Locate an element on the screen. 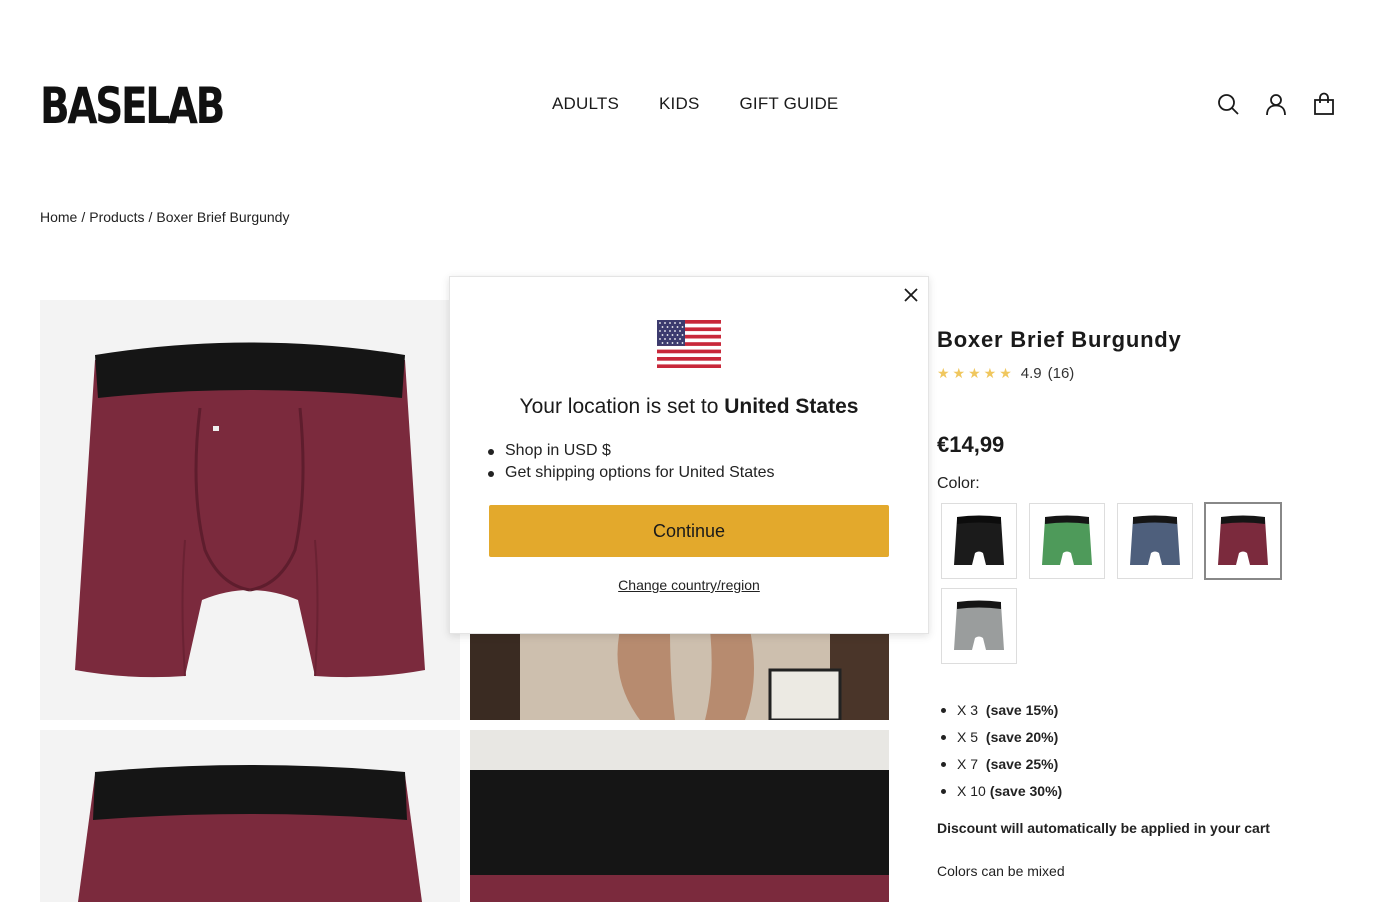 This screenshot has width=1389, height=902. color-swatch-black is located at coordinates (979, 541).